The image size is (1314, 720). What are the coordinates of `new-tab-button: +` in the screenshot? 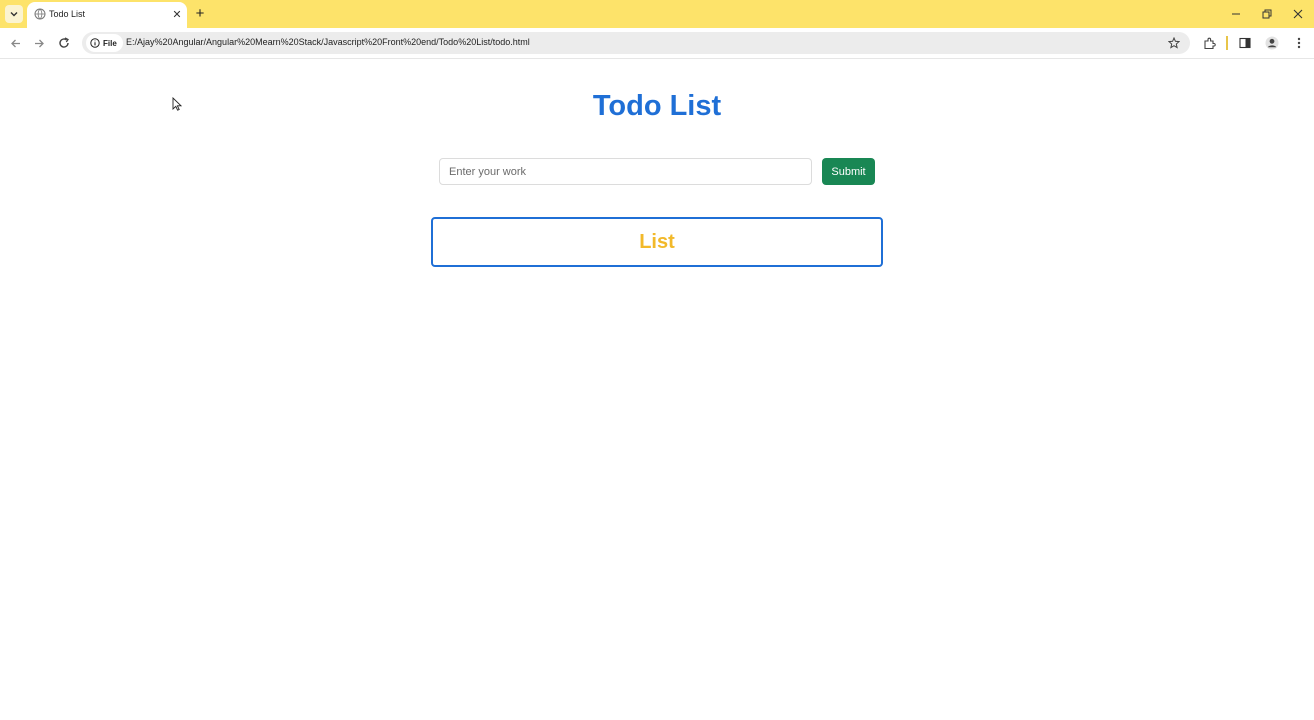 It's located at (200, 13).